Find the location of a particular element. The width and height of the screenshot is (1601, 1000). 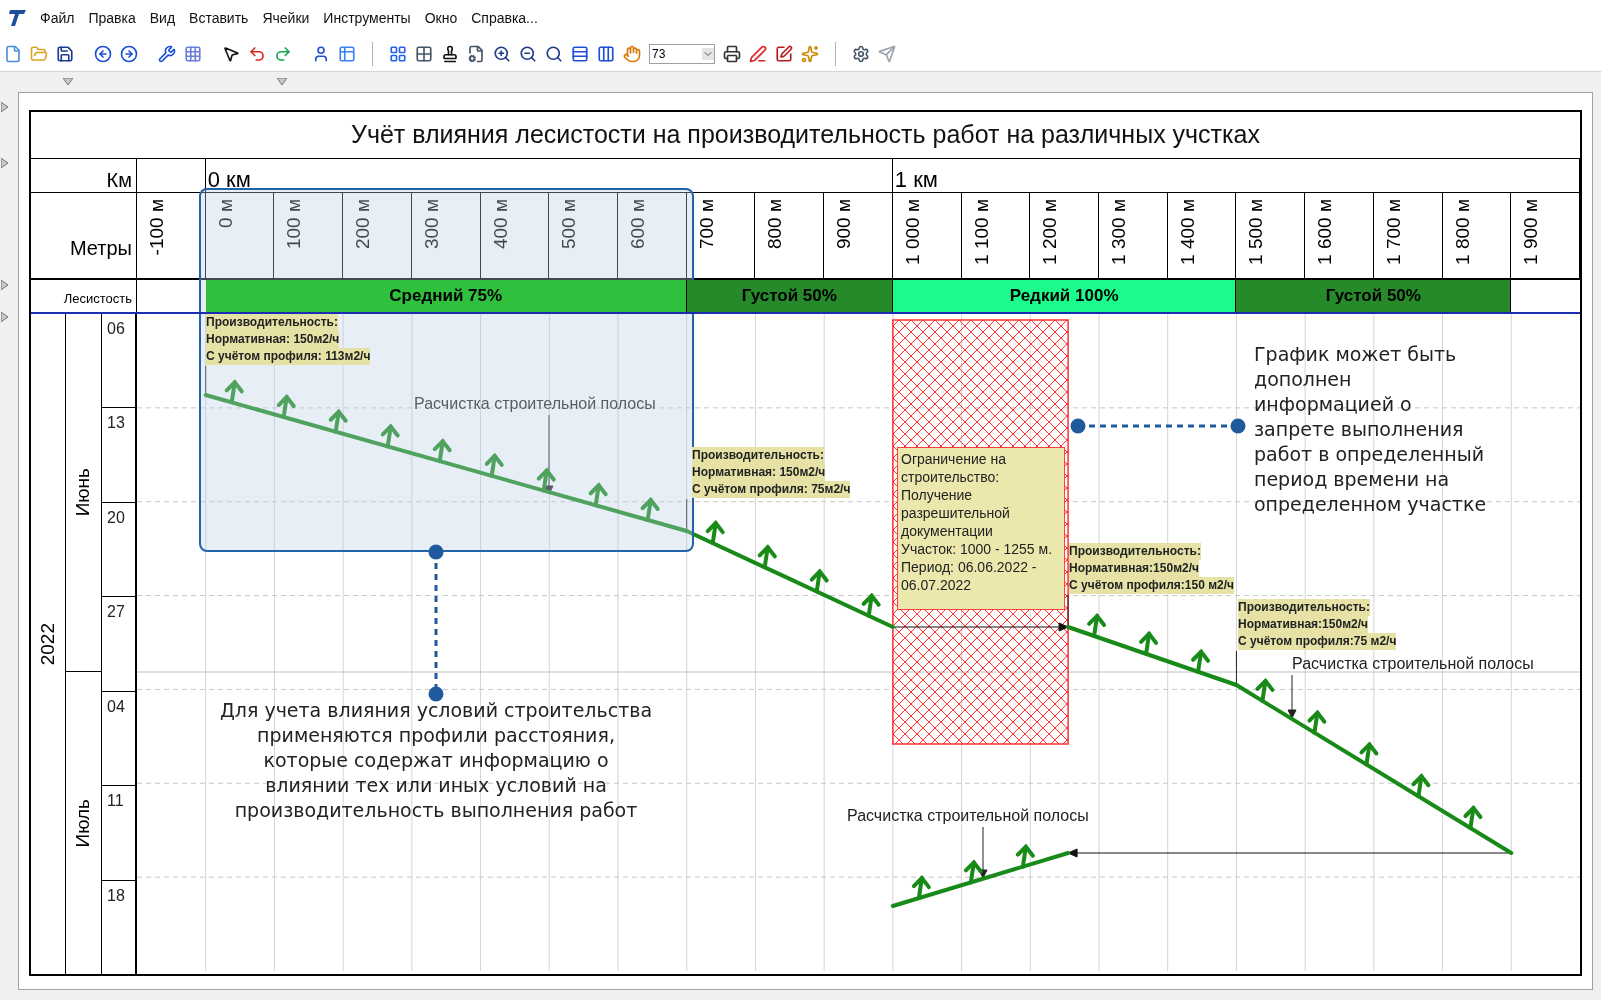

pen-icon is located at coordinates (758, 53).